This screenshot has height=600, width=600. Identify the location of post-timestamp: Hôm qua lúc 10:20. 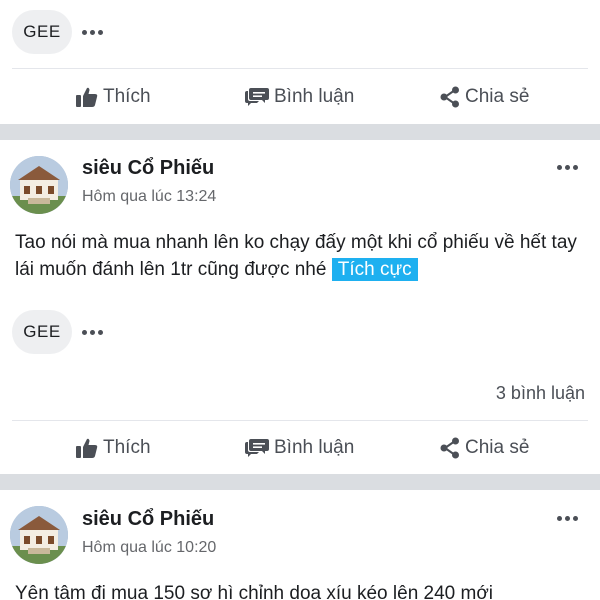
(149, 548).